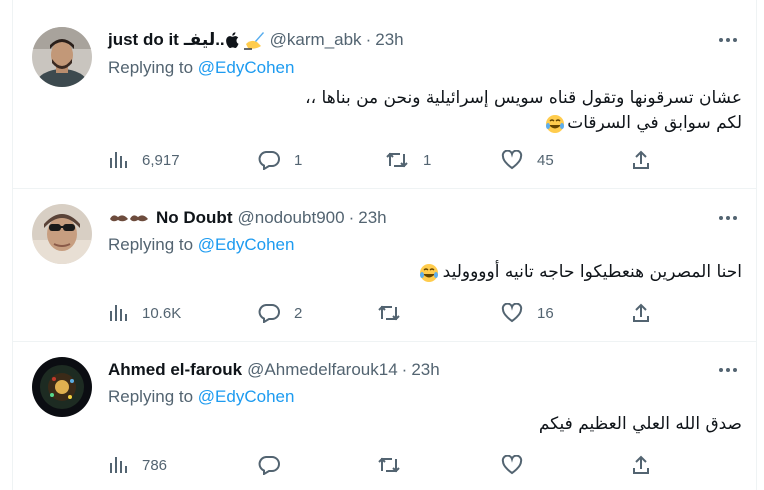 The height and width of the screenshot is (490, 764). I want to click on display-name: No Doubt, so click(194, 218).